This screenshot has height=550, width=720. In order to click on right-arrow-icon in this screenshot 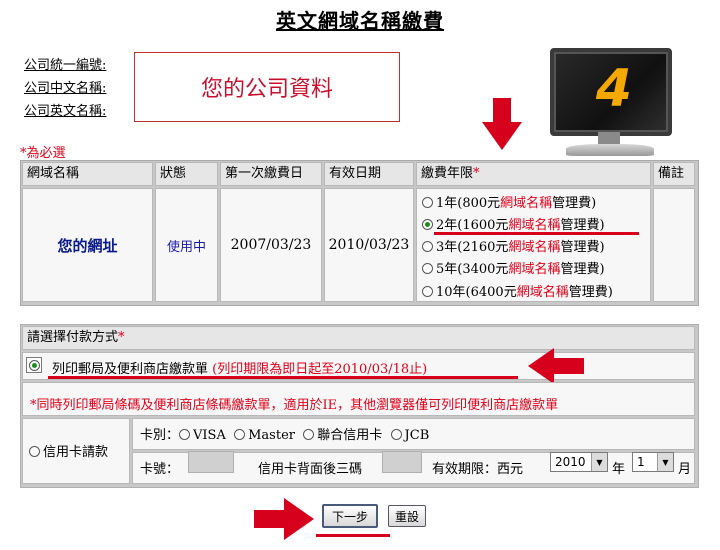, I will do `click(284, 519)`.